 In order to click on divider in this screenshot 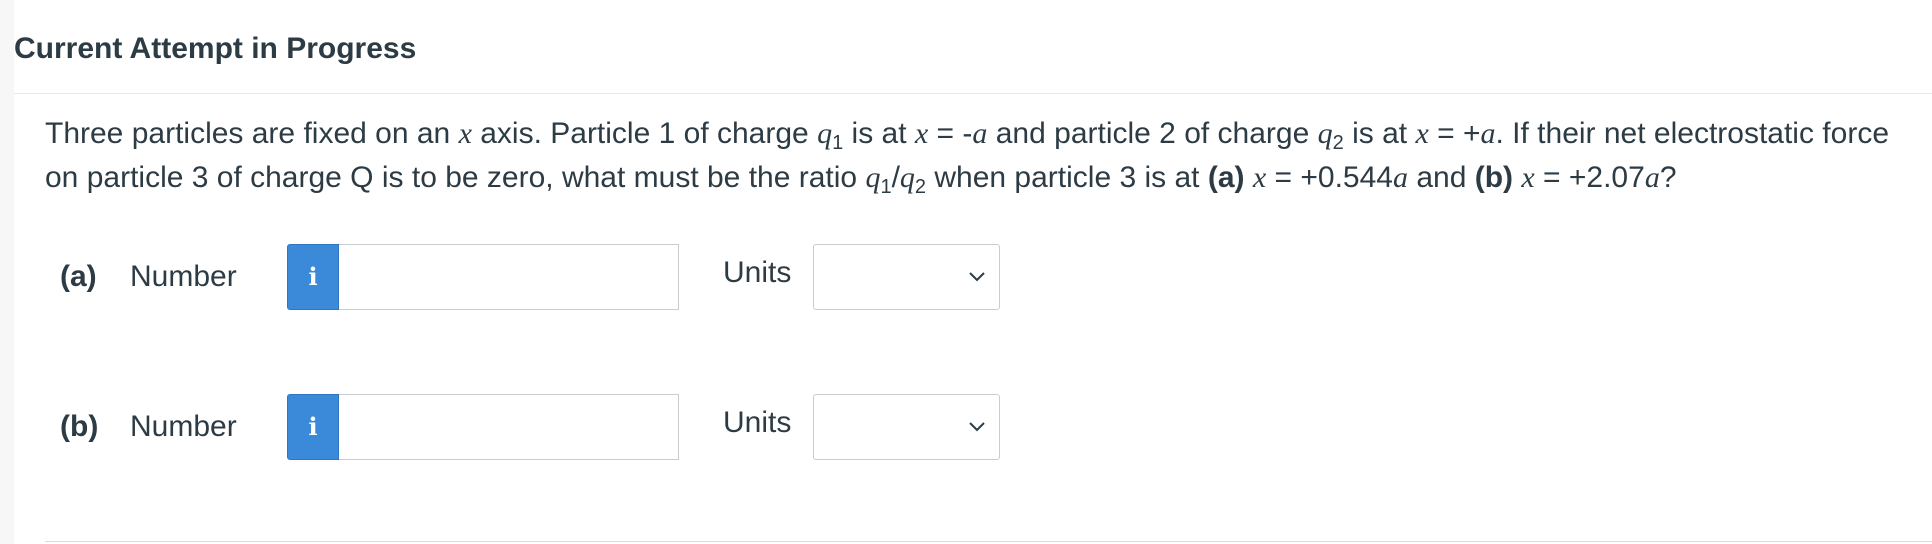, I will do `click(988, 541)`.